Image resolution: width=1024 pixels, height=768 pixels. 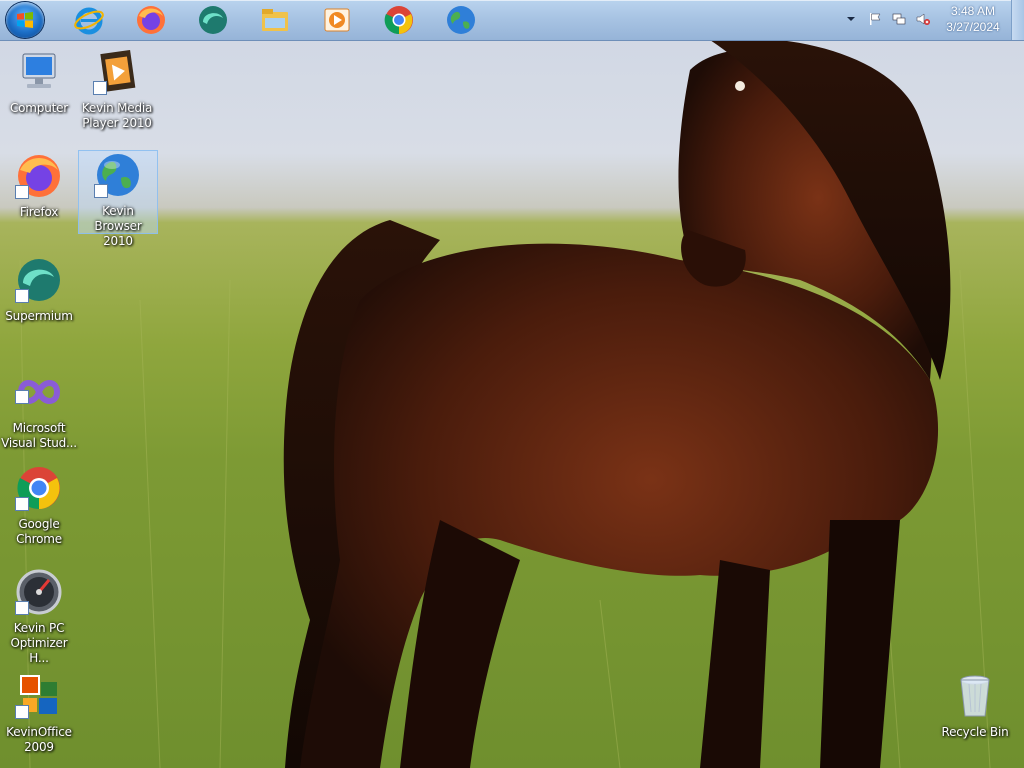 I want to click on show-desktop-button, so click(x=1017, y=20).